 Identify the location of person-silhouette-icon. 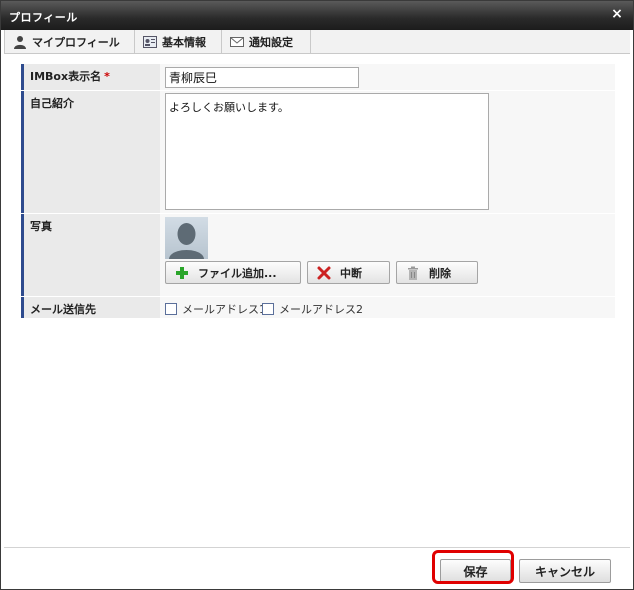
(186, 241).